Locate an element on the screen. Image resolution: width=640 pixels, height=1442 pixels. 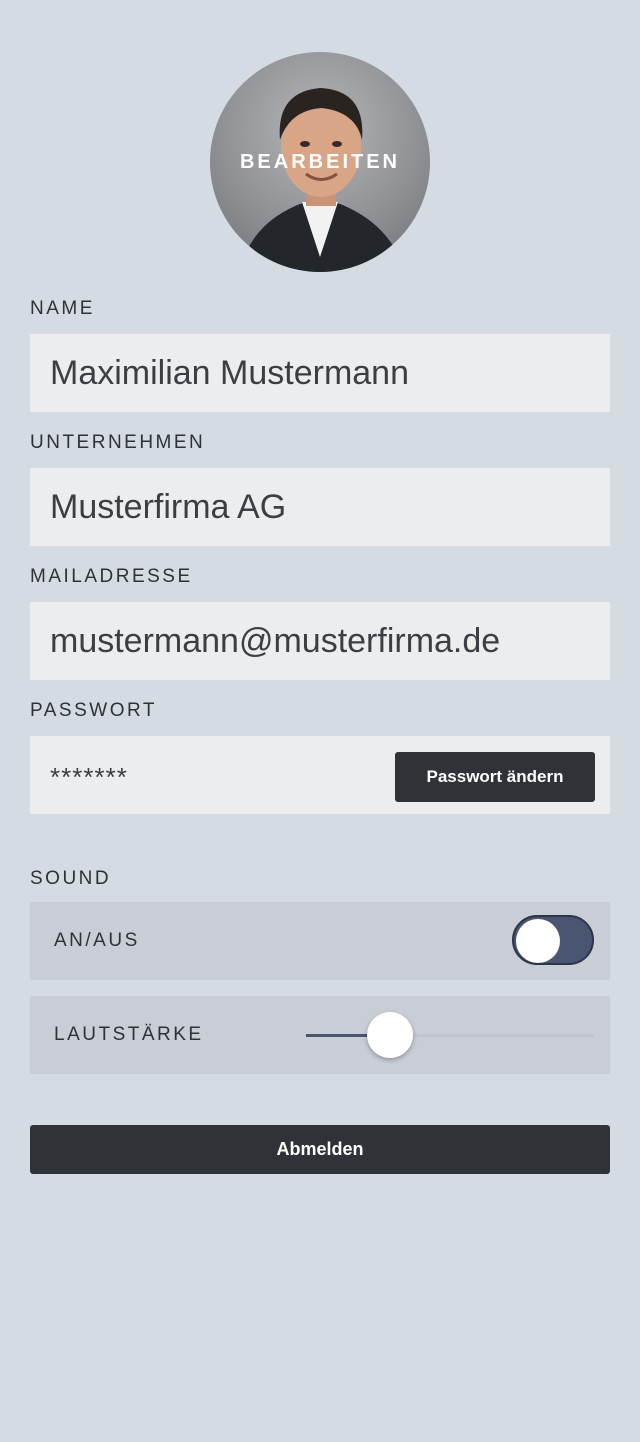
toggle-knob is located at coordinates (538, 941).